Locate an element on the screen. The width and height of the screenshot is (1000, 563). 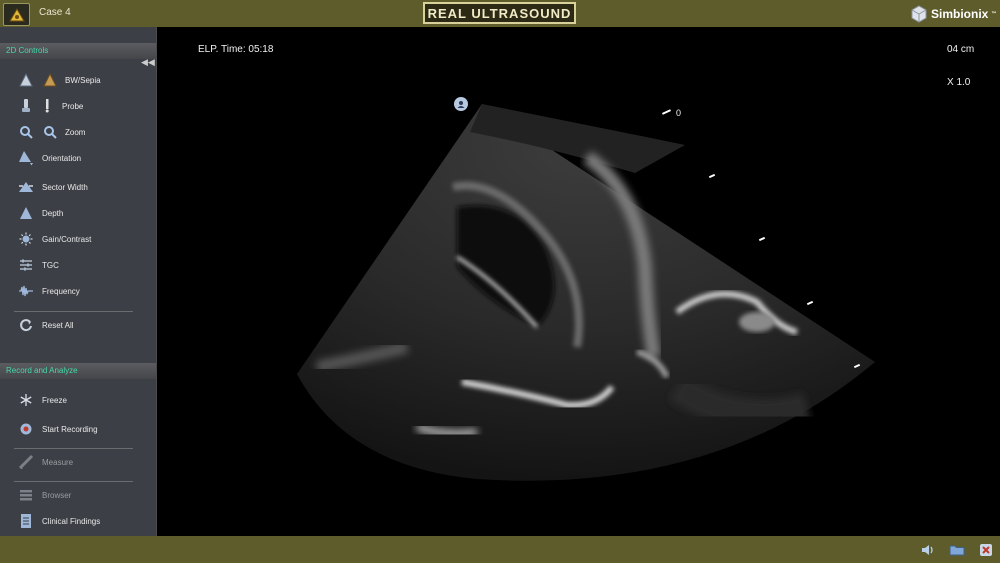
control-orientation: Orientation is located at coordinates (78, 158).